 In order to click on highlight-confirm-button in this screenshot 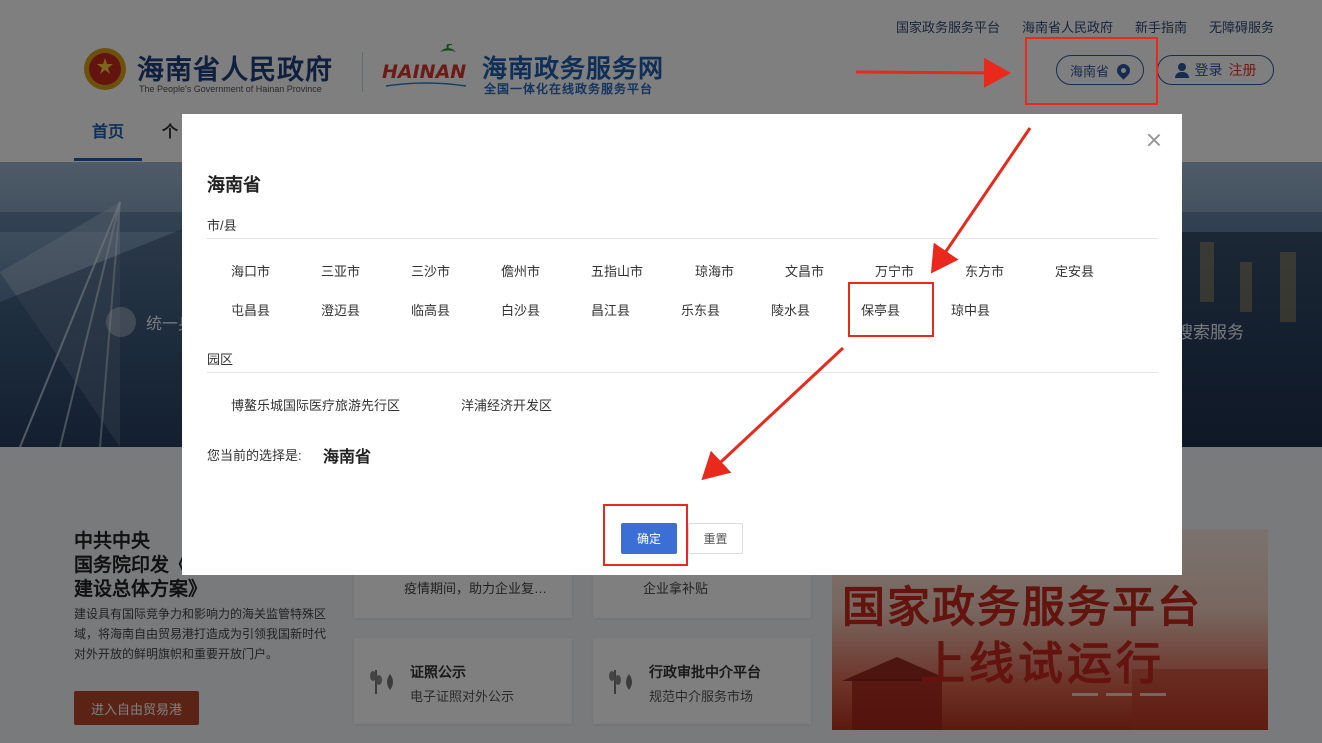, I will do `click(645, 535)`.